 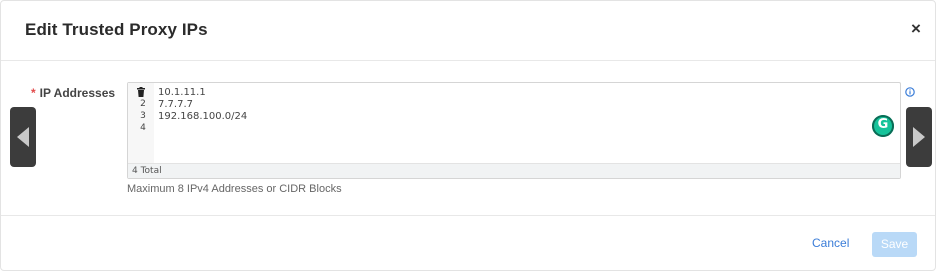 I want to click on prev-arrow-button, so click(x=23, y=137).